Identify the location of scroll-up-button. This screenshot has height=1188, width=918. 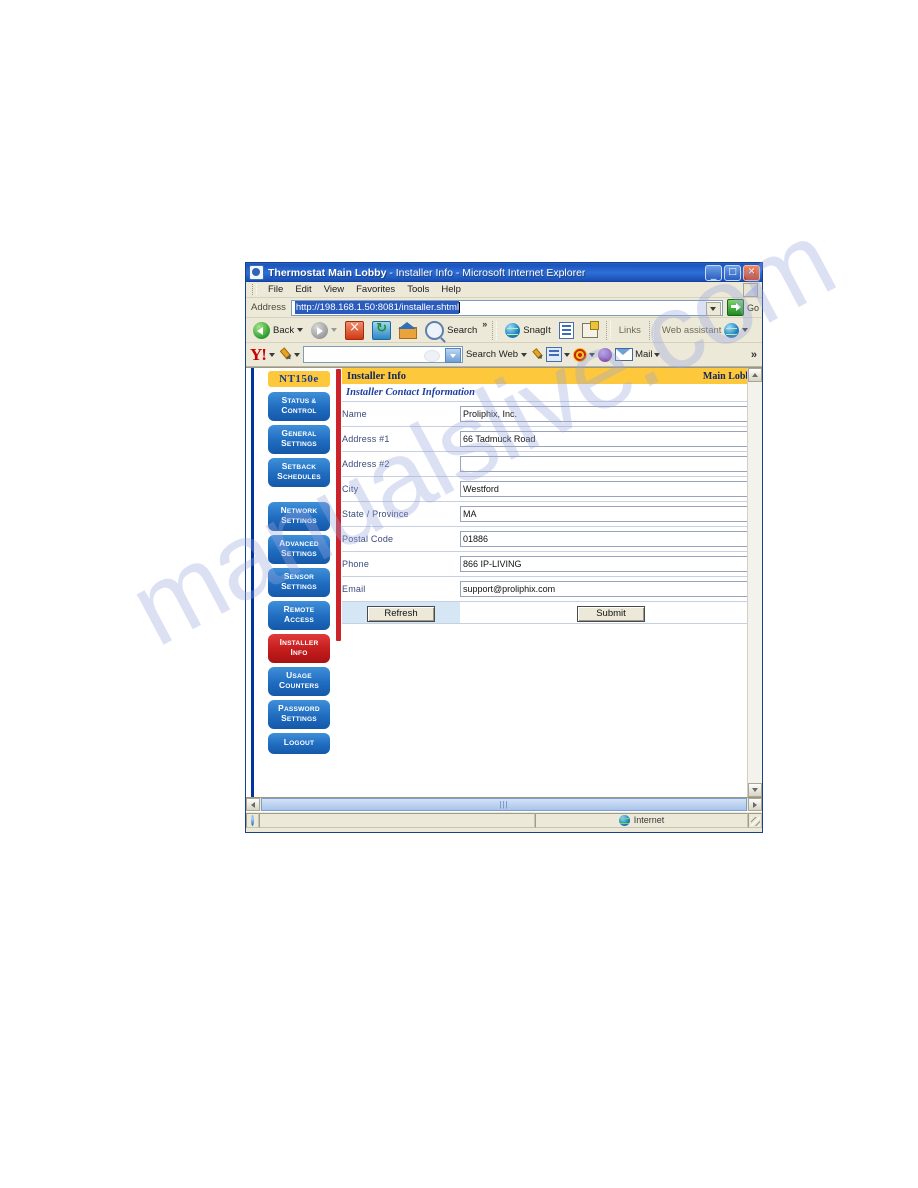
(755, 375).